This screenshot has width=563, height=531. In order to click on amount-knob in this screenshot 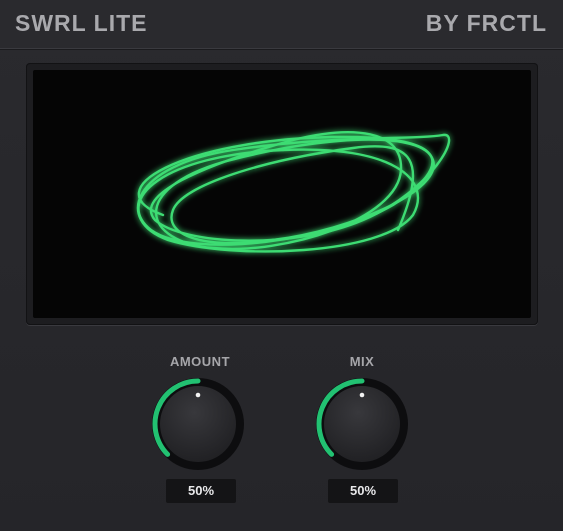, I will do `click(198, 426)`.